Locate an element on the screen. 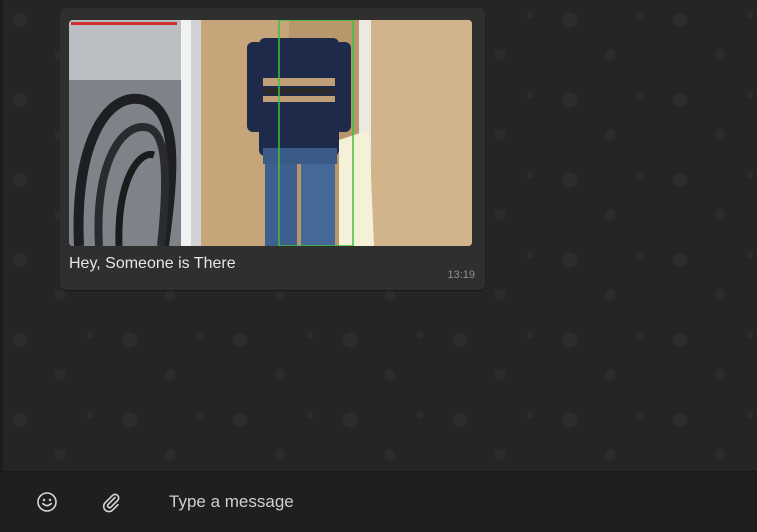 The image size is (757, 532). message-input is located at coordinates (448, 502).